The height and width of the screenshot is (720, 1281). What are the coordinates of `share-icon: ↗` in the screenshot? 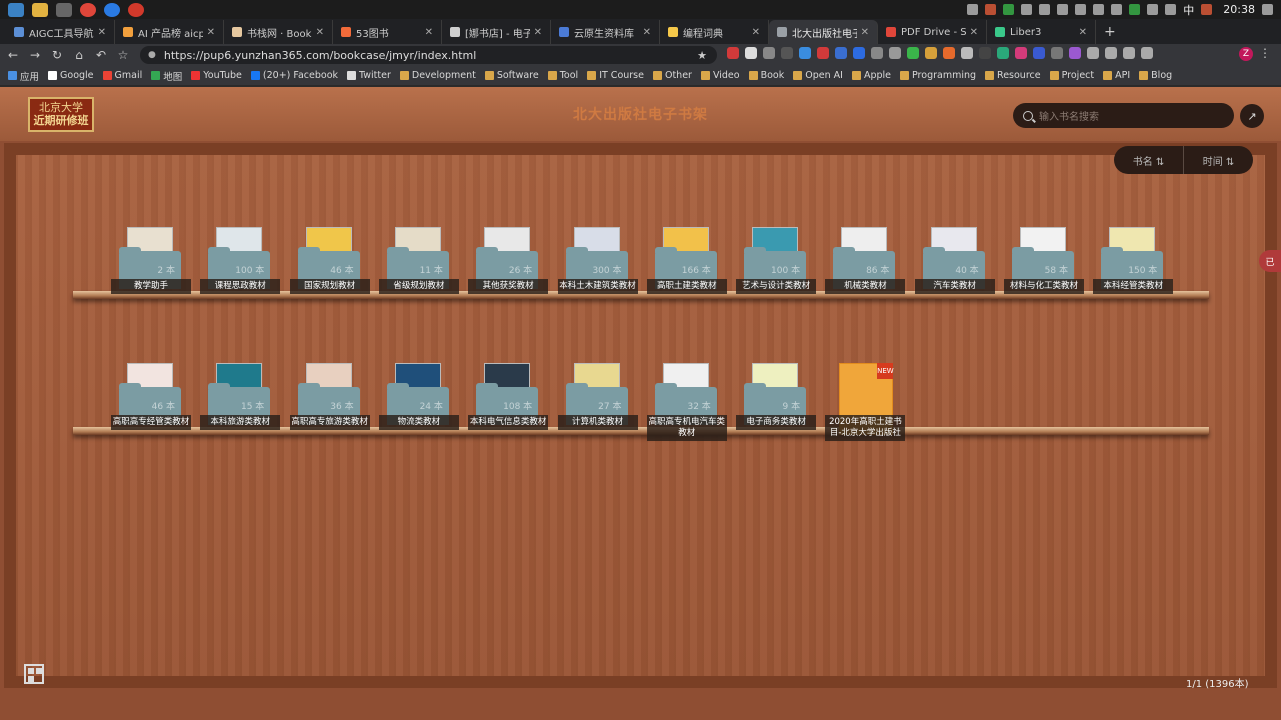 It's located at (1252, 116).